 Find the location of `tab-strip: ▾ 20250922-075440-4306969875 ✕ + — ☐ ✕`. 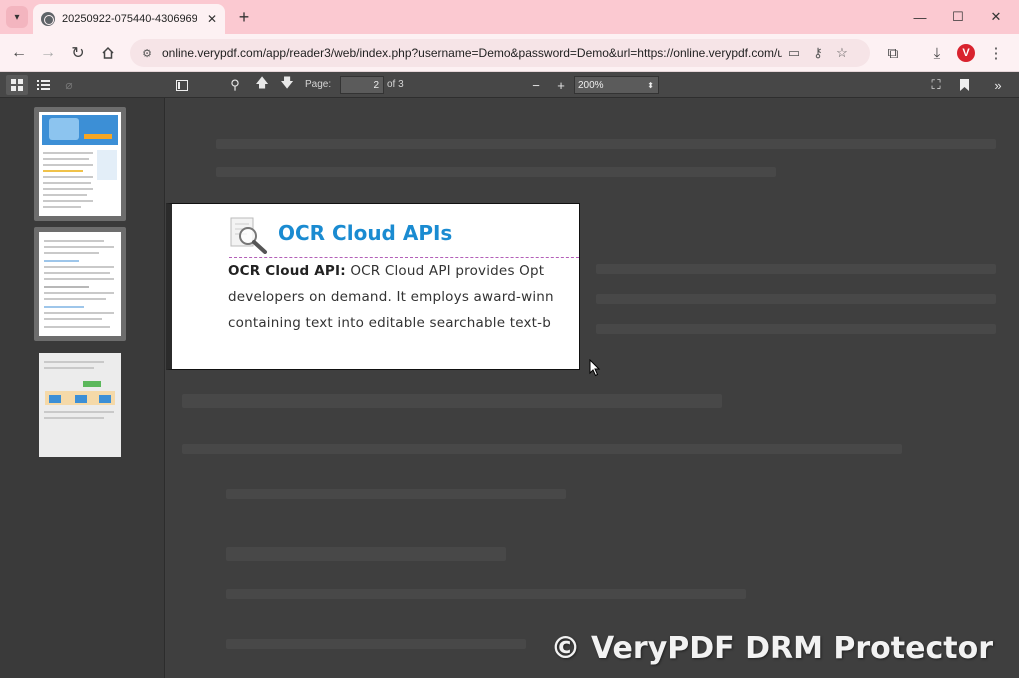

tab-strip: ▾ 20250922-075440-4306969875 ✕ + — ☐ ✕ is located at coordinates (509, 17).